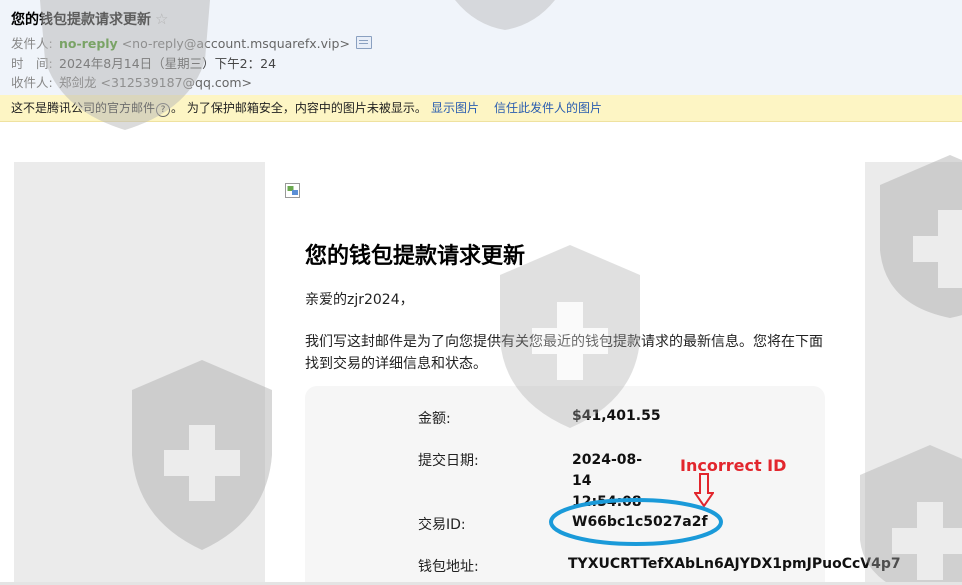  I want to click on submit-date-label: 提交日期:, so click(448, 461).